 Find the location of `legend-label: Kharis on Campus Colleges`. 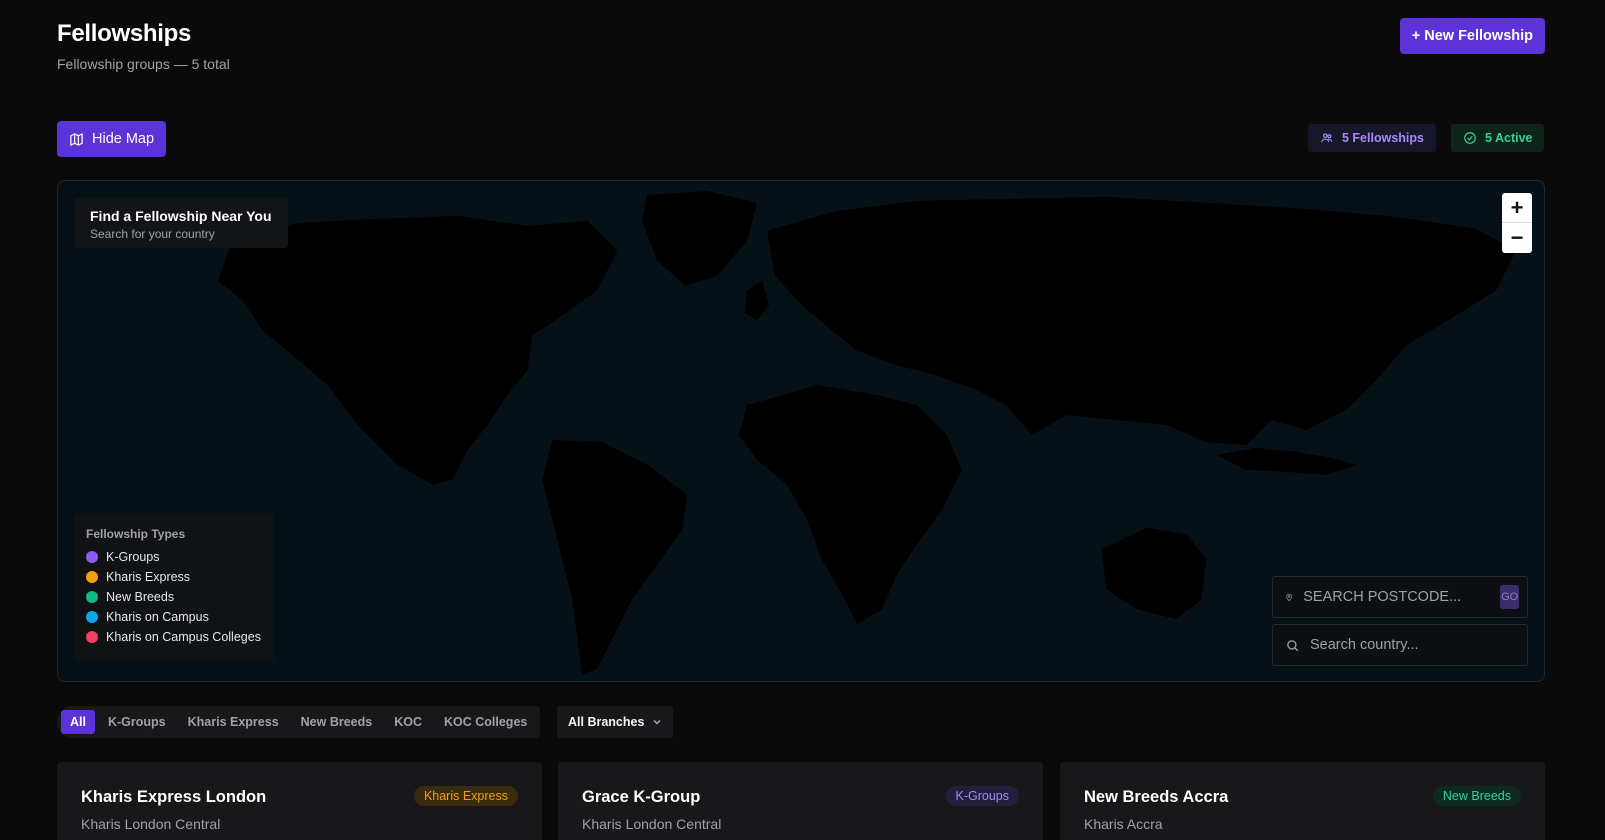

legend-label: Kharis on Campus Colleges is located at coordinates (183, 637).